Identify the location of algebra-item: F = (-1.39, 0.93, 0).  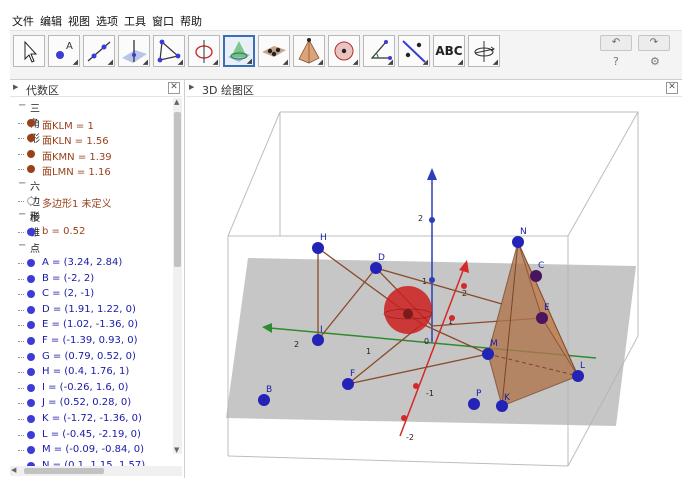
(90, 341).